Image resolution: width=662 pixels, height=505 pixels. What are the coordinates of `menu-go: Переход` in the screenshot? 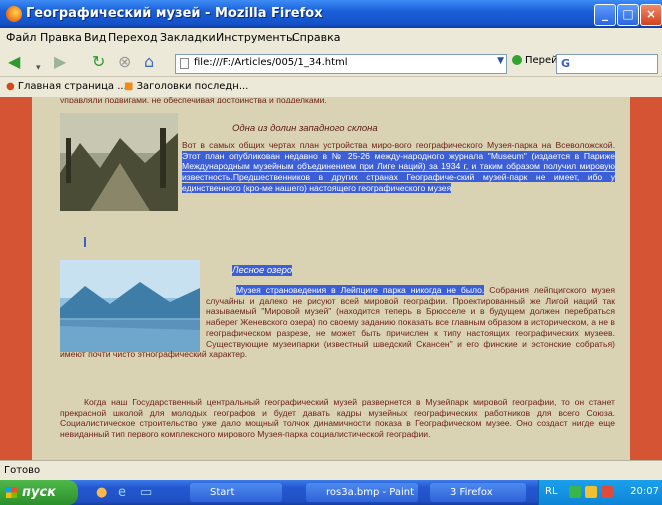 It's located at (133, 37).